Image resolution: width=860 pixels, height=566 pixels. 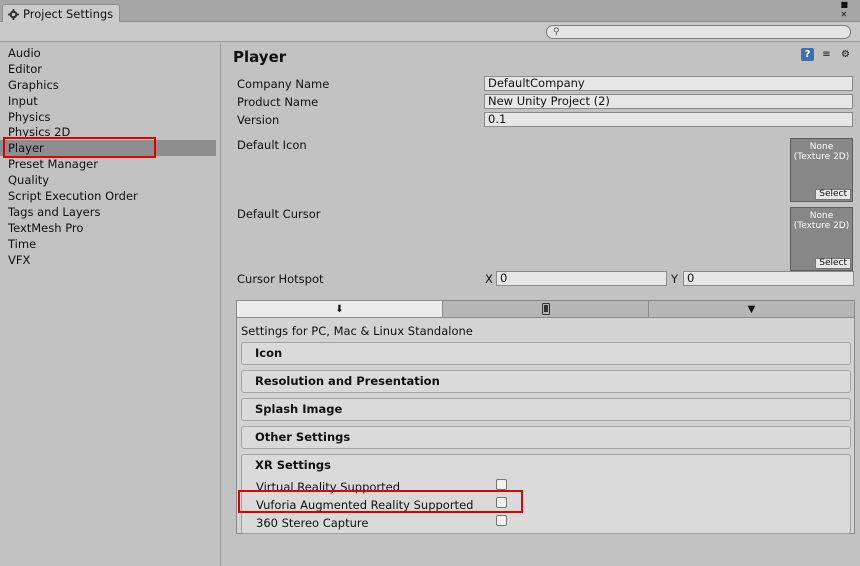 I want to click on sidebar-item-physics-2d: Physics 2D, so click(x=110, y=132).